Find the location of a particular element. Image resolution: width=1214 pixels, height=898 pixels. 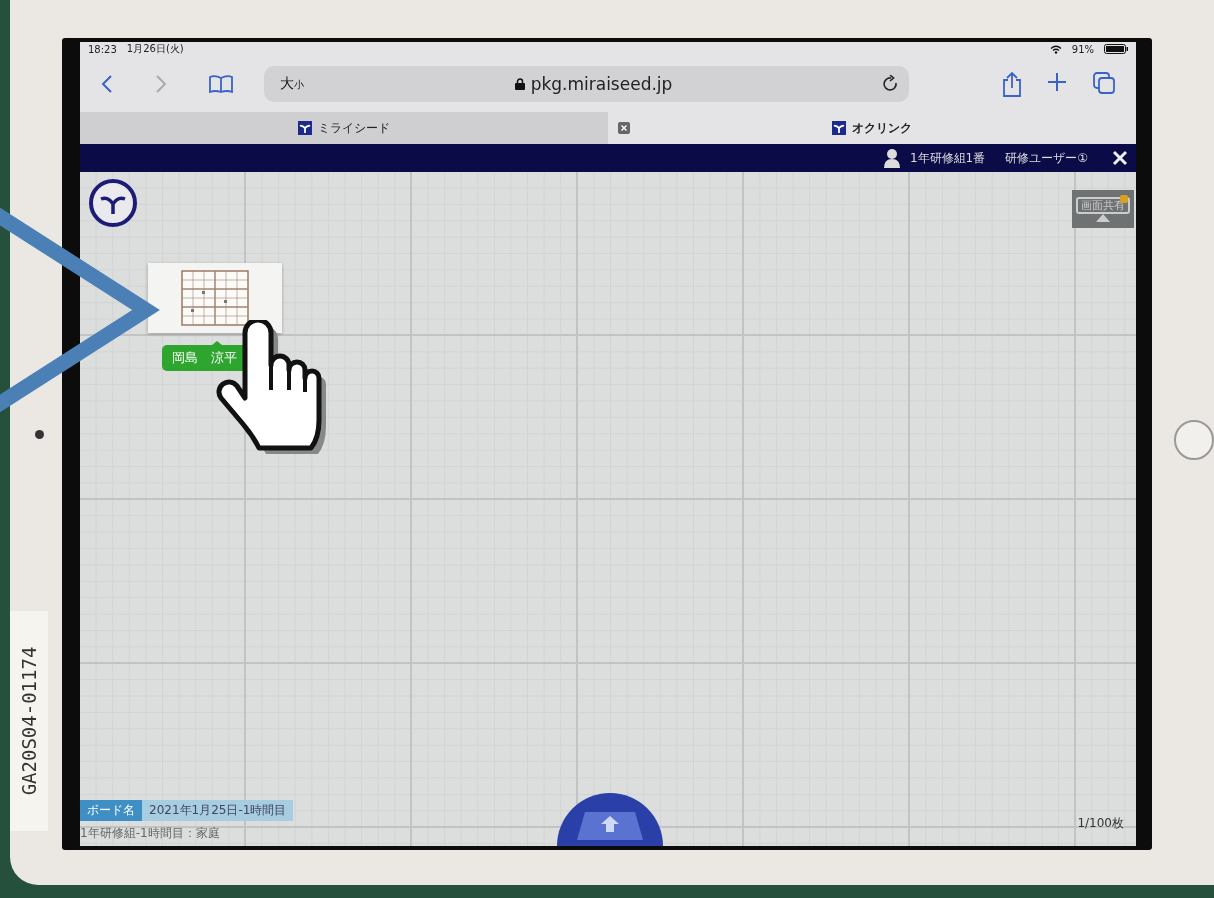

battery-icon is located at coordinates (1116, 49).